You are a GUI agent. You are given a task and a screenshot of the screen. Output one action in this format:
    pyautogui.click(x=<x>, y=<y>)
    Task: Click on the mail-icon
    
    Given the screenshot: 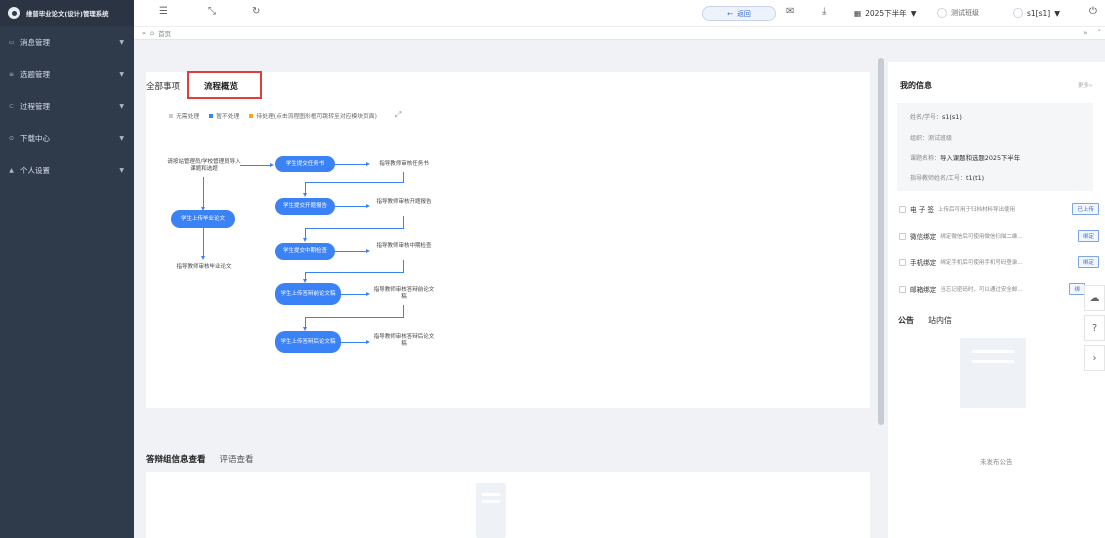 What is the action you would take?
    pyautogui.click(x=902, y=289)
    